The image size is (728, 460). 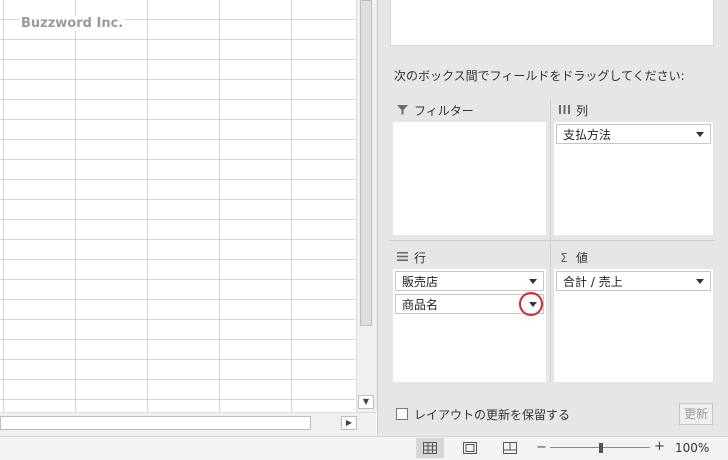 I want to click on columns-area-header: 列, so click(x=573, y=110).